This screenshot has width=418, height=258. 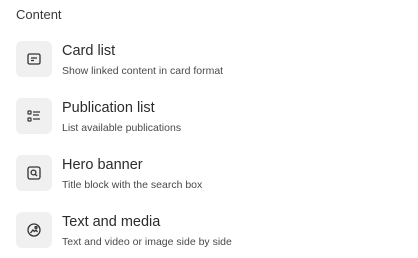 I want to click on card-icon, so click(x=34, y=59).